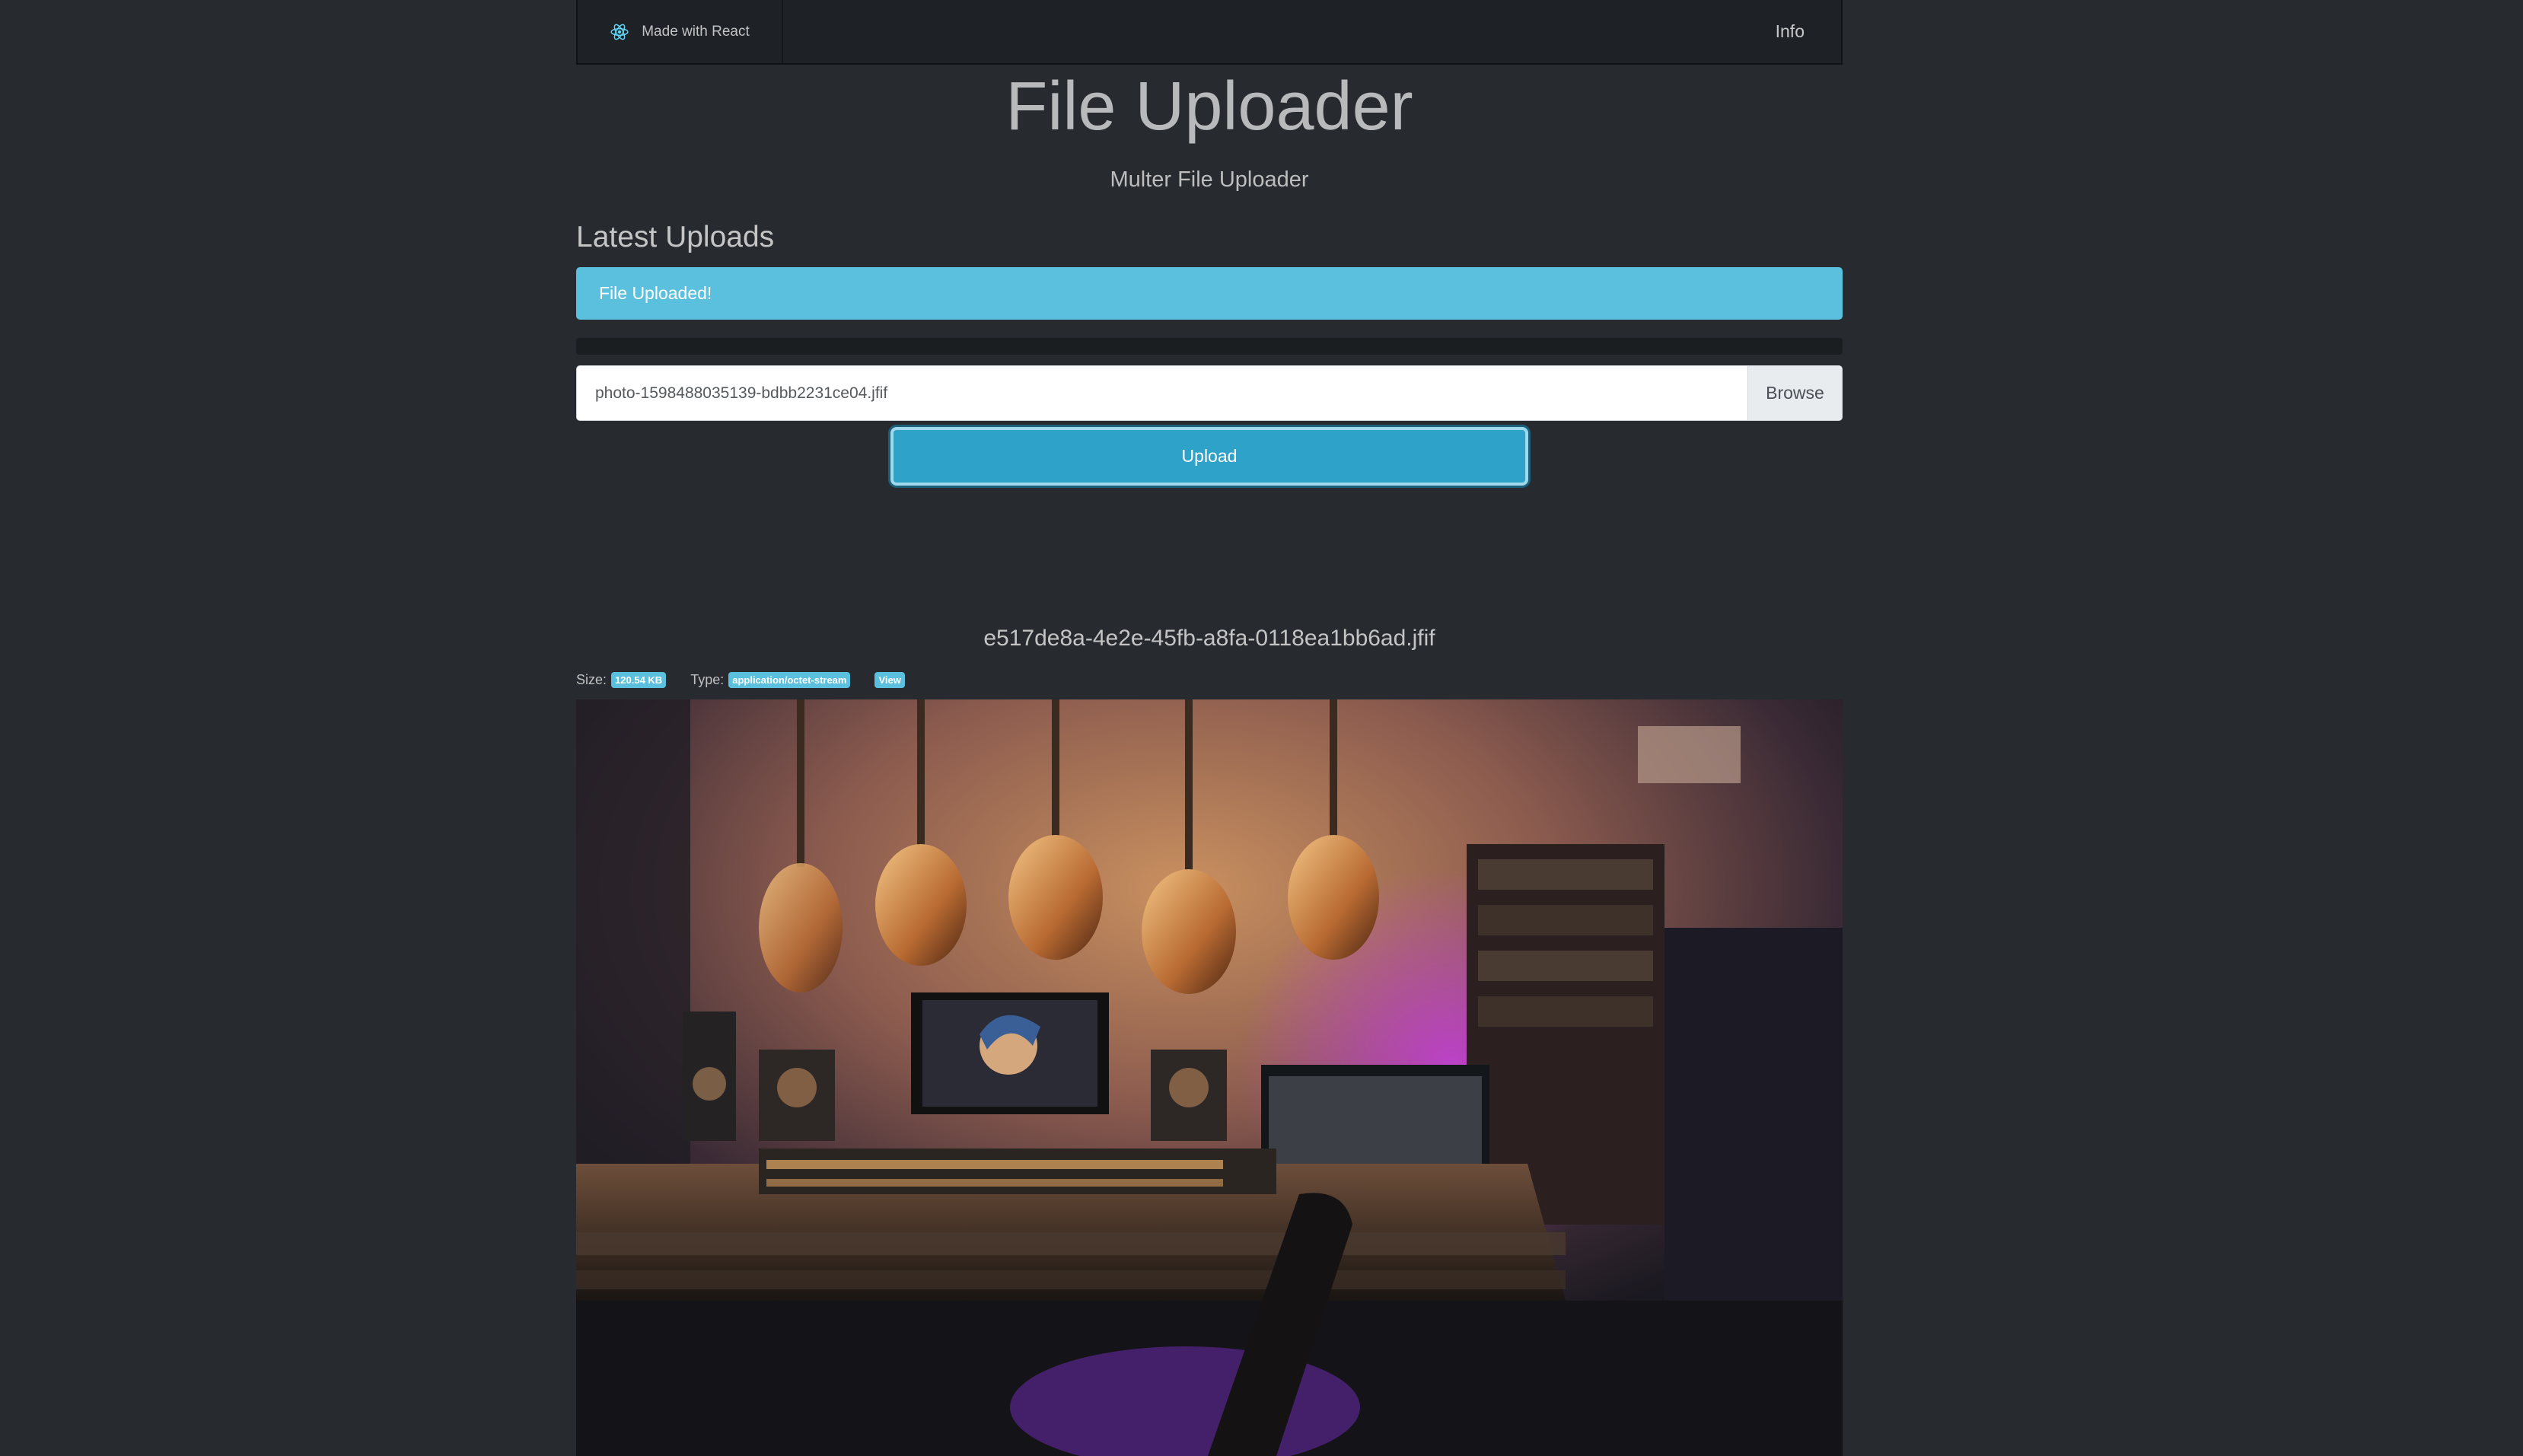  I want to click on latest-uploads-heading: Latest Uploads, so click(675, 237).